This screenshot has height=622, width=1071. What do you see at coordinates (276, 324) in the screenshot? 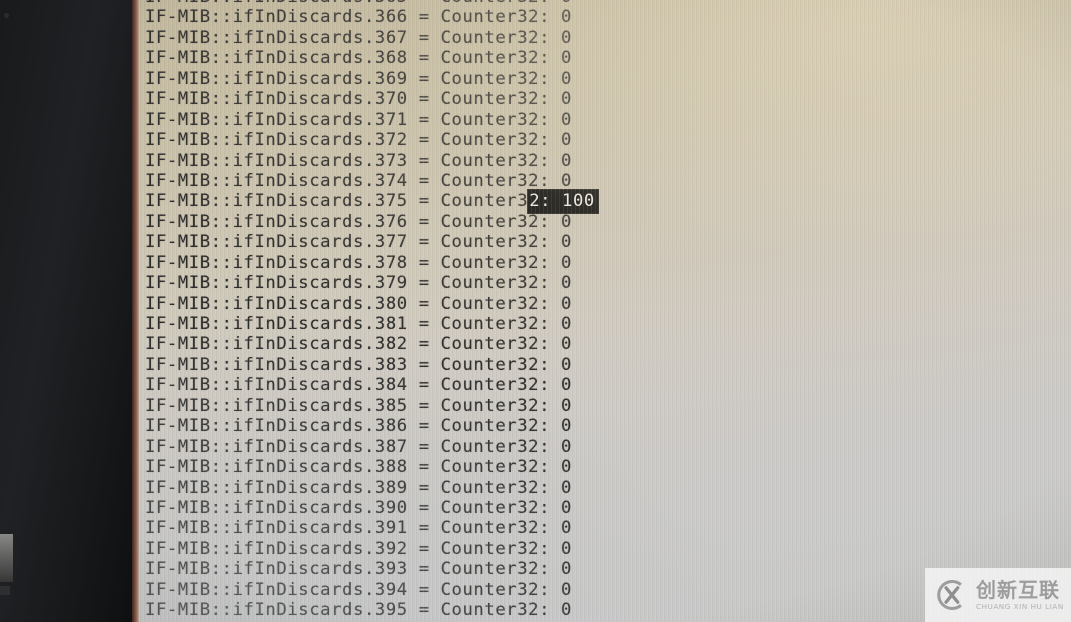
I see `oid-text: IF-MIB::ifInDiscards.381` at bounding box center [276, 324].